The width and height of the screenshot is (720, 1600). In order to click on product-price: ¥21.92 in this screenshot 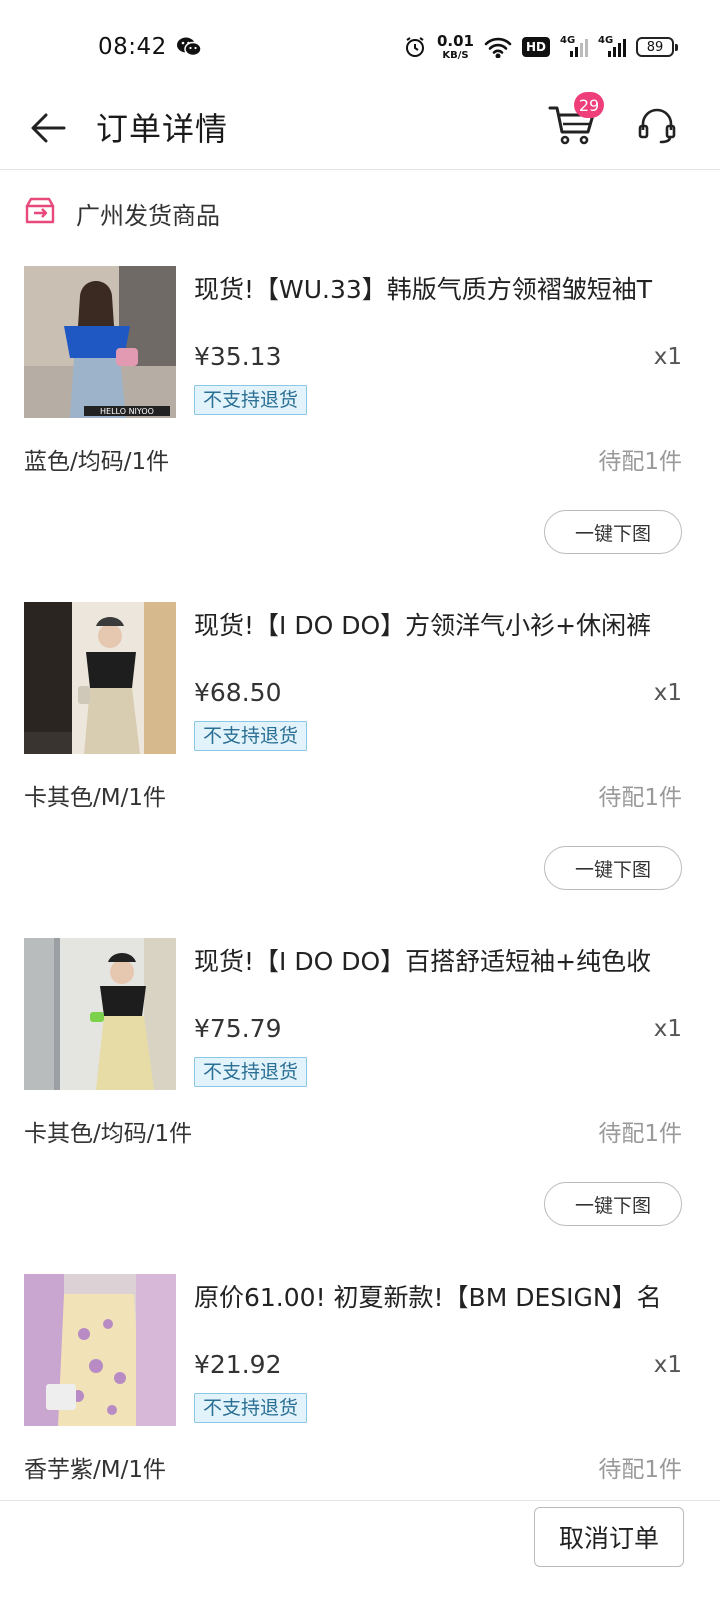, I will do `click(238, 1364)`.